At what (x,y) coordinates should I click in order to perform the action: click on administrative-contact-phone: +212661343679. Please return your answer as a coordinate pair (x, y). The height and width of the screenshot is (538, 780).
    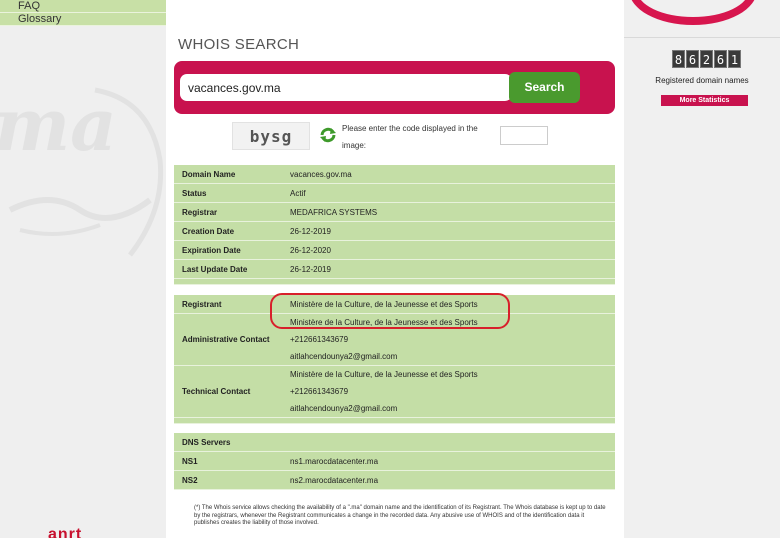
    Looking at the image, I should click on (319, 339).